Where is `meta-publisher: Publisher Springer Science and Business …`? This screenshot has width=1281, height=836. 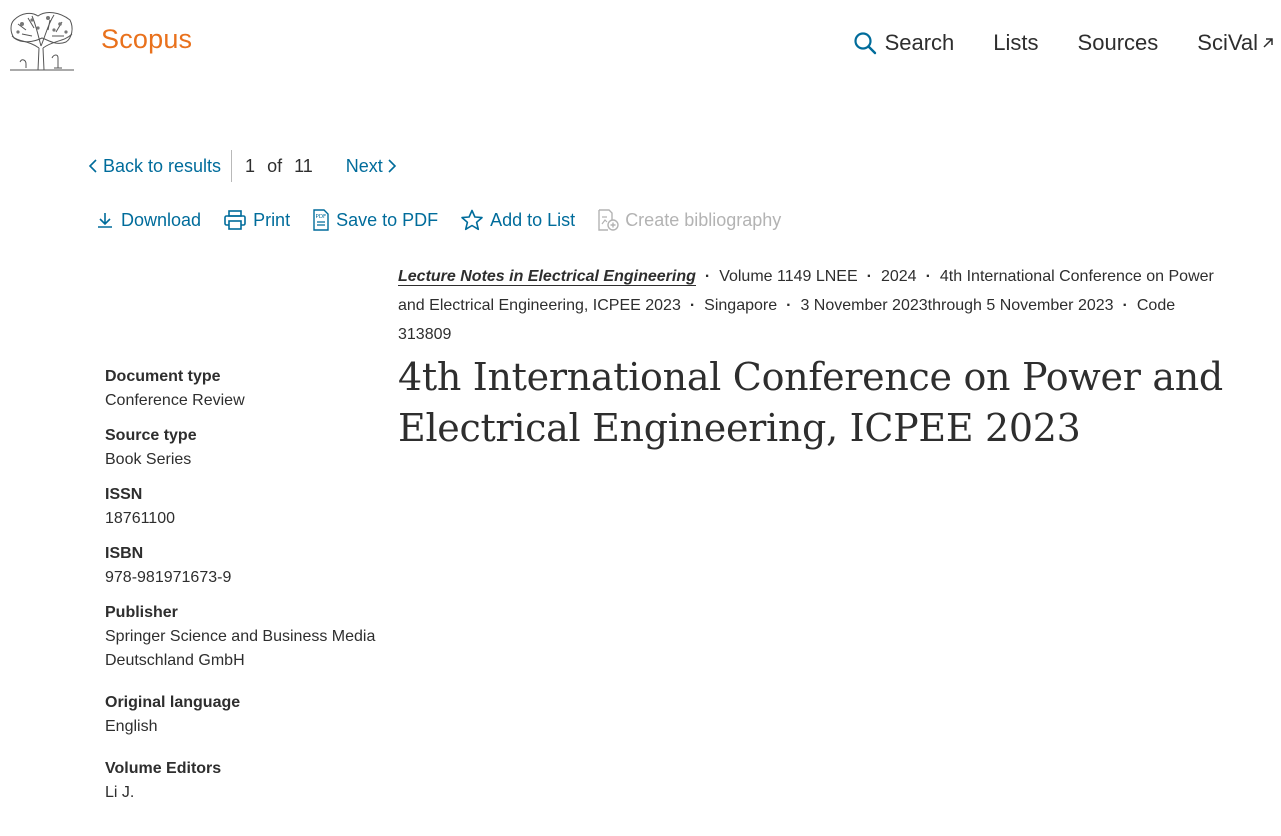
meta-publisher: Publisher Springer Science and Business … is located at coordinates (245, 637).